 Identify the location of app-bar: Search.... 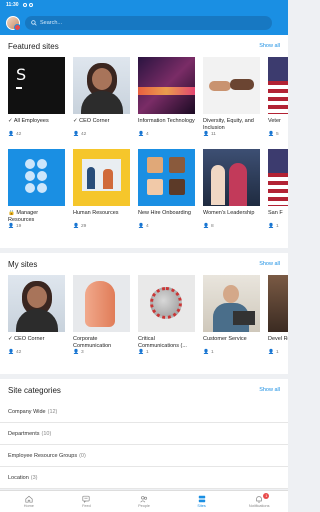
(144, 22).